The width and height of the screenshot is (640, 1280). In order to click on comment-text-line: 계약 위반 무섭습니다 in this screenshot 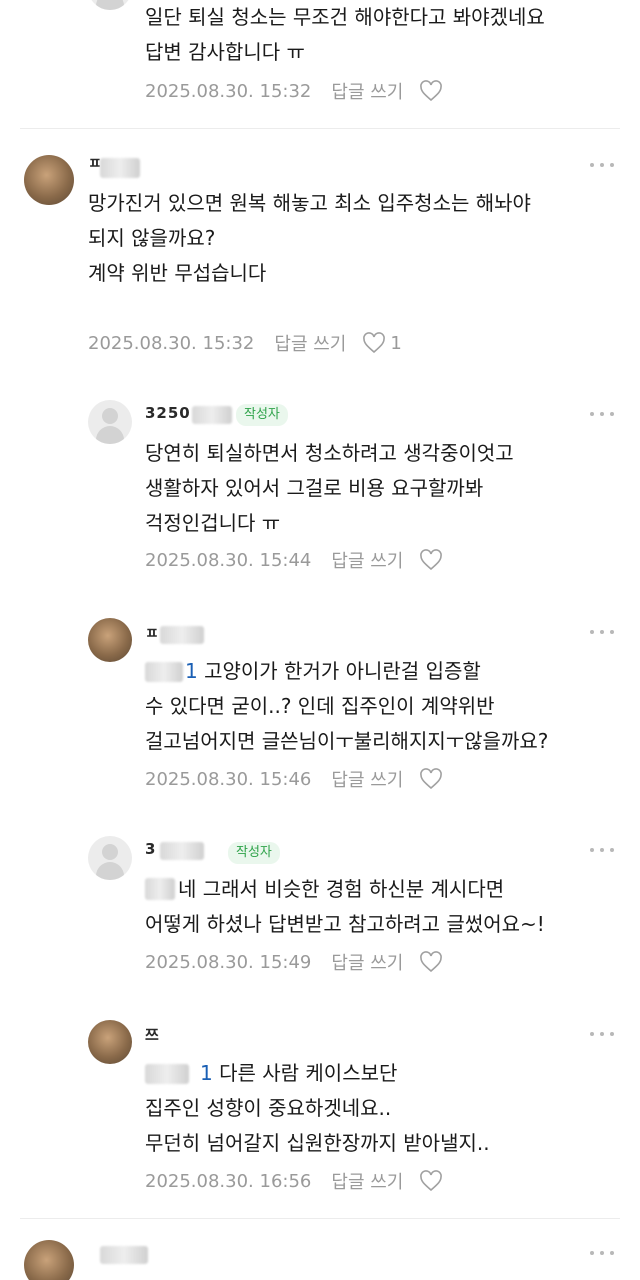, I will do `click(177, 273)`.